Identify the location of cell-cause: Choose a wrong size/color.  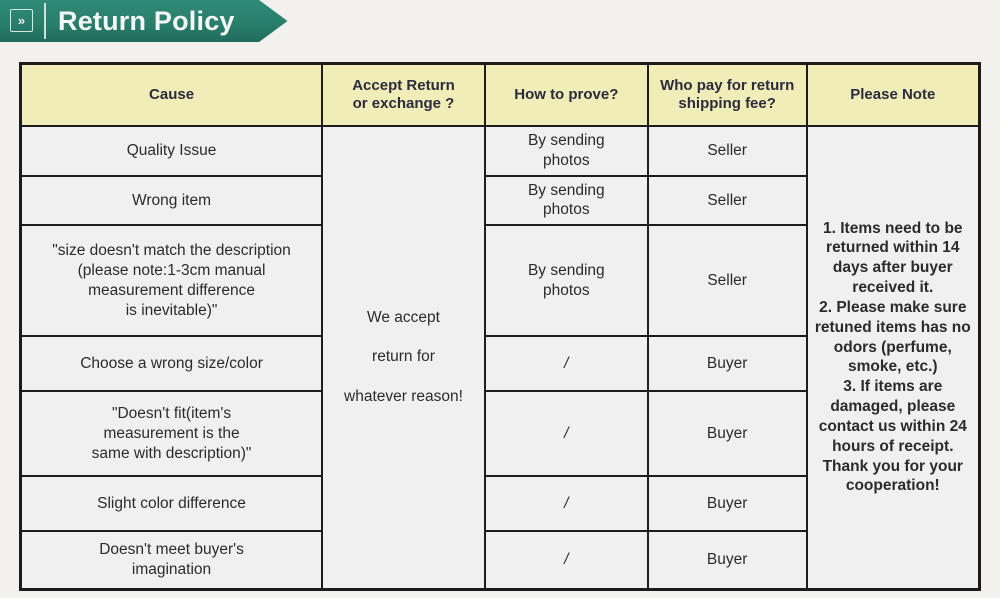
(171, 364).